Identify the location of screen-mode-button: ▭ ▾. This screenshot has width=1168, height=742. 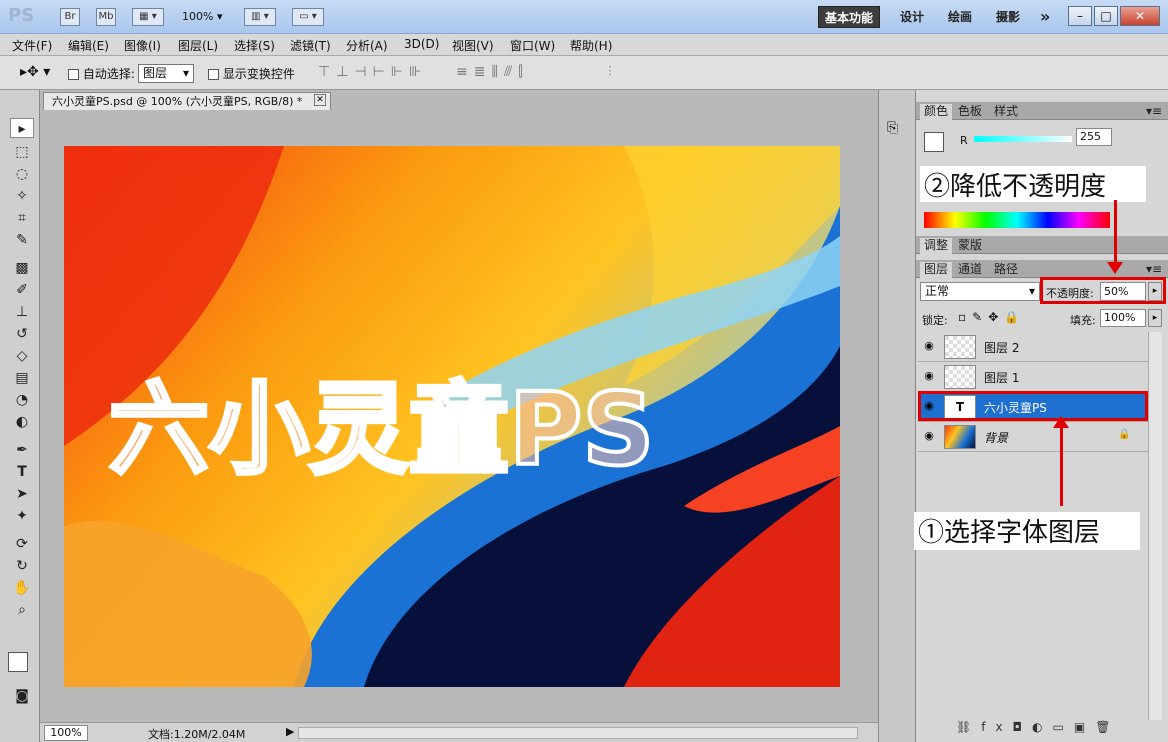
(308, 17).